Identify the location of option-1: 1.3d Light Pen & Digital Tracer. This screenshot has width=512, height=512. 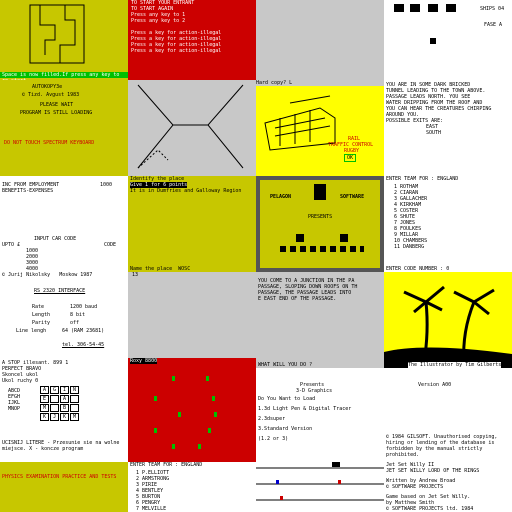
(304, 409).